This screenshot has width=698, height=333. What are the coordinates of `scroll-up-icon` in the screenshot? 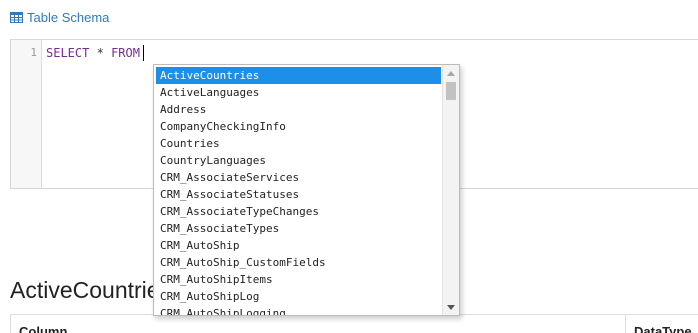 It's located at (451, 73).